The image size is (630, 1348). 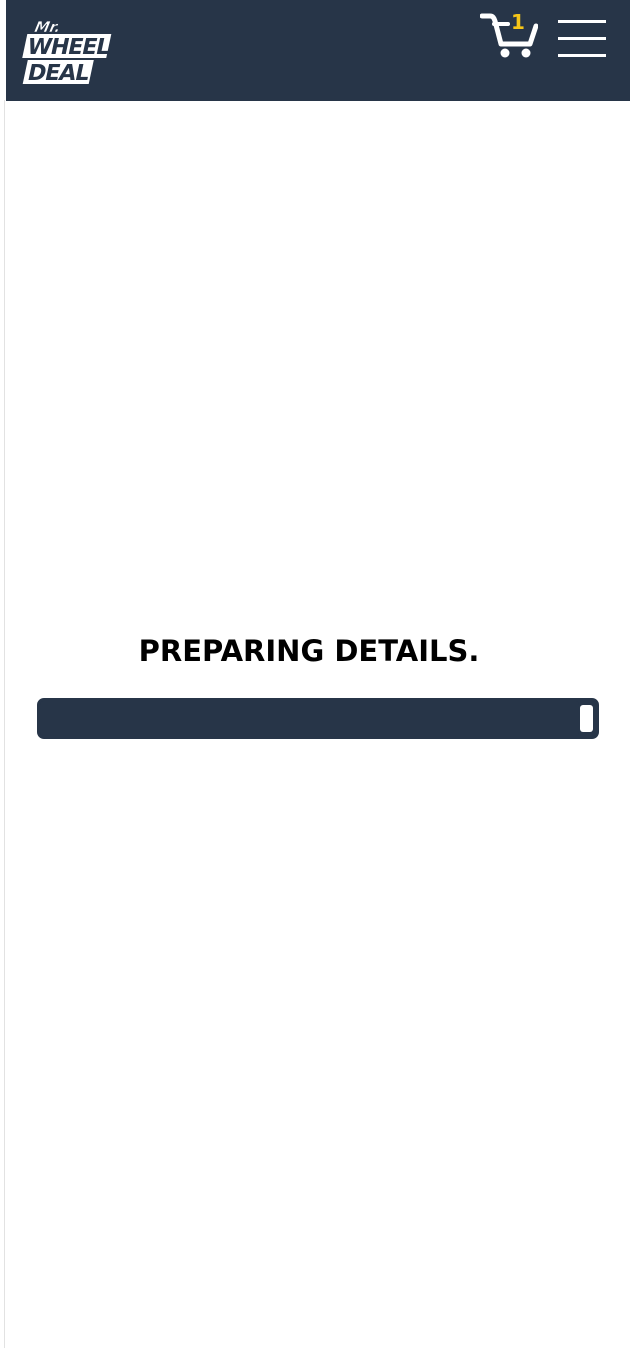 What do you see at coordinates (586, 718) in the screenshot?
I see `loading-progress-remaining` at bounding box center [586, 718].